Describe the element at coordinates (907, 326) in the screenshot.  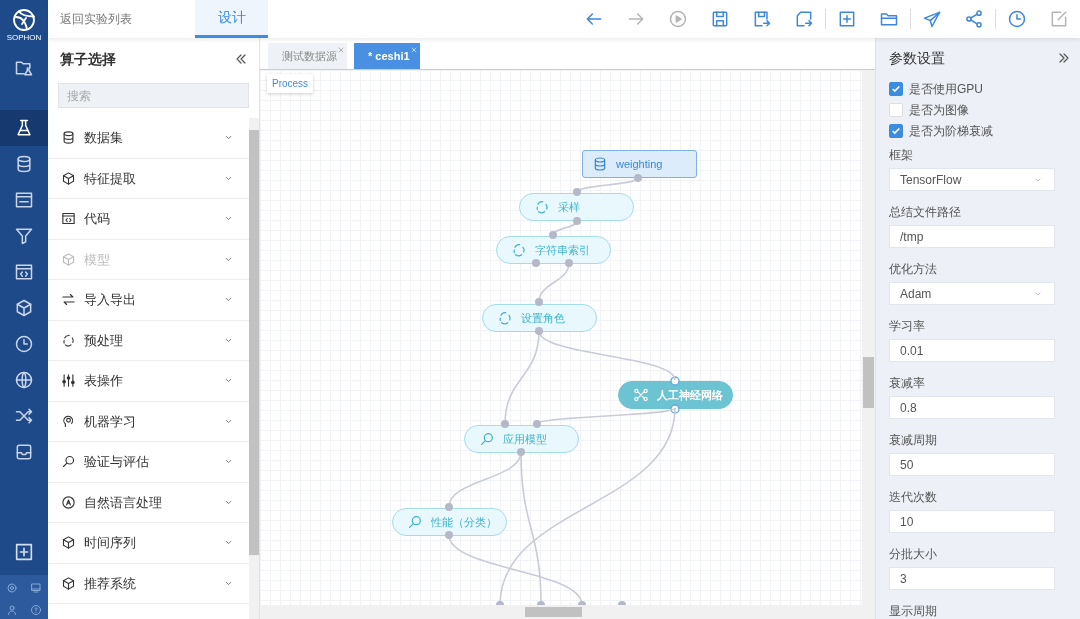
I see `field-label: 学习率` at that location.